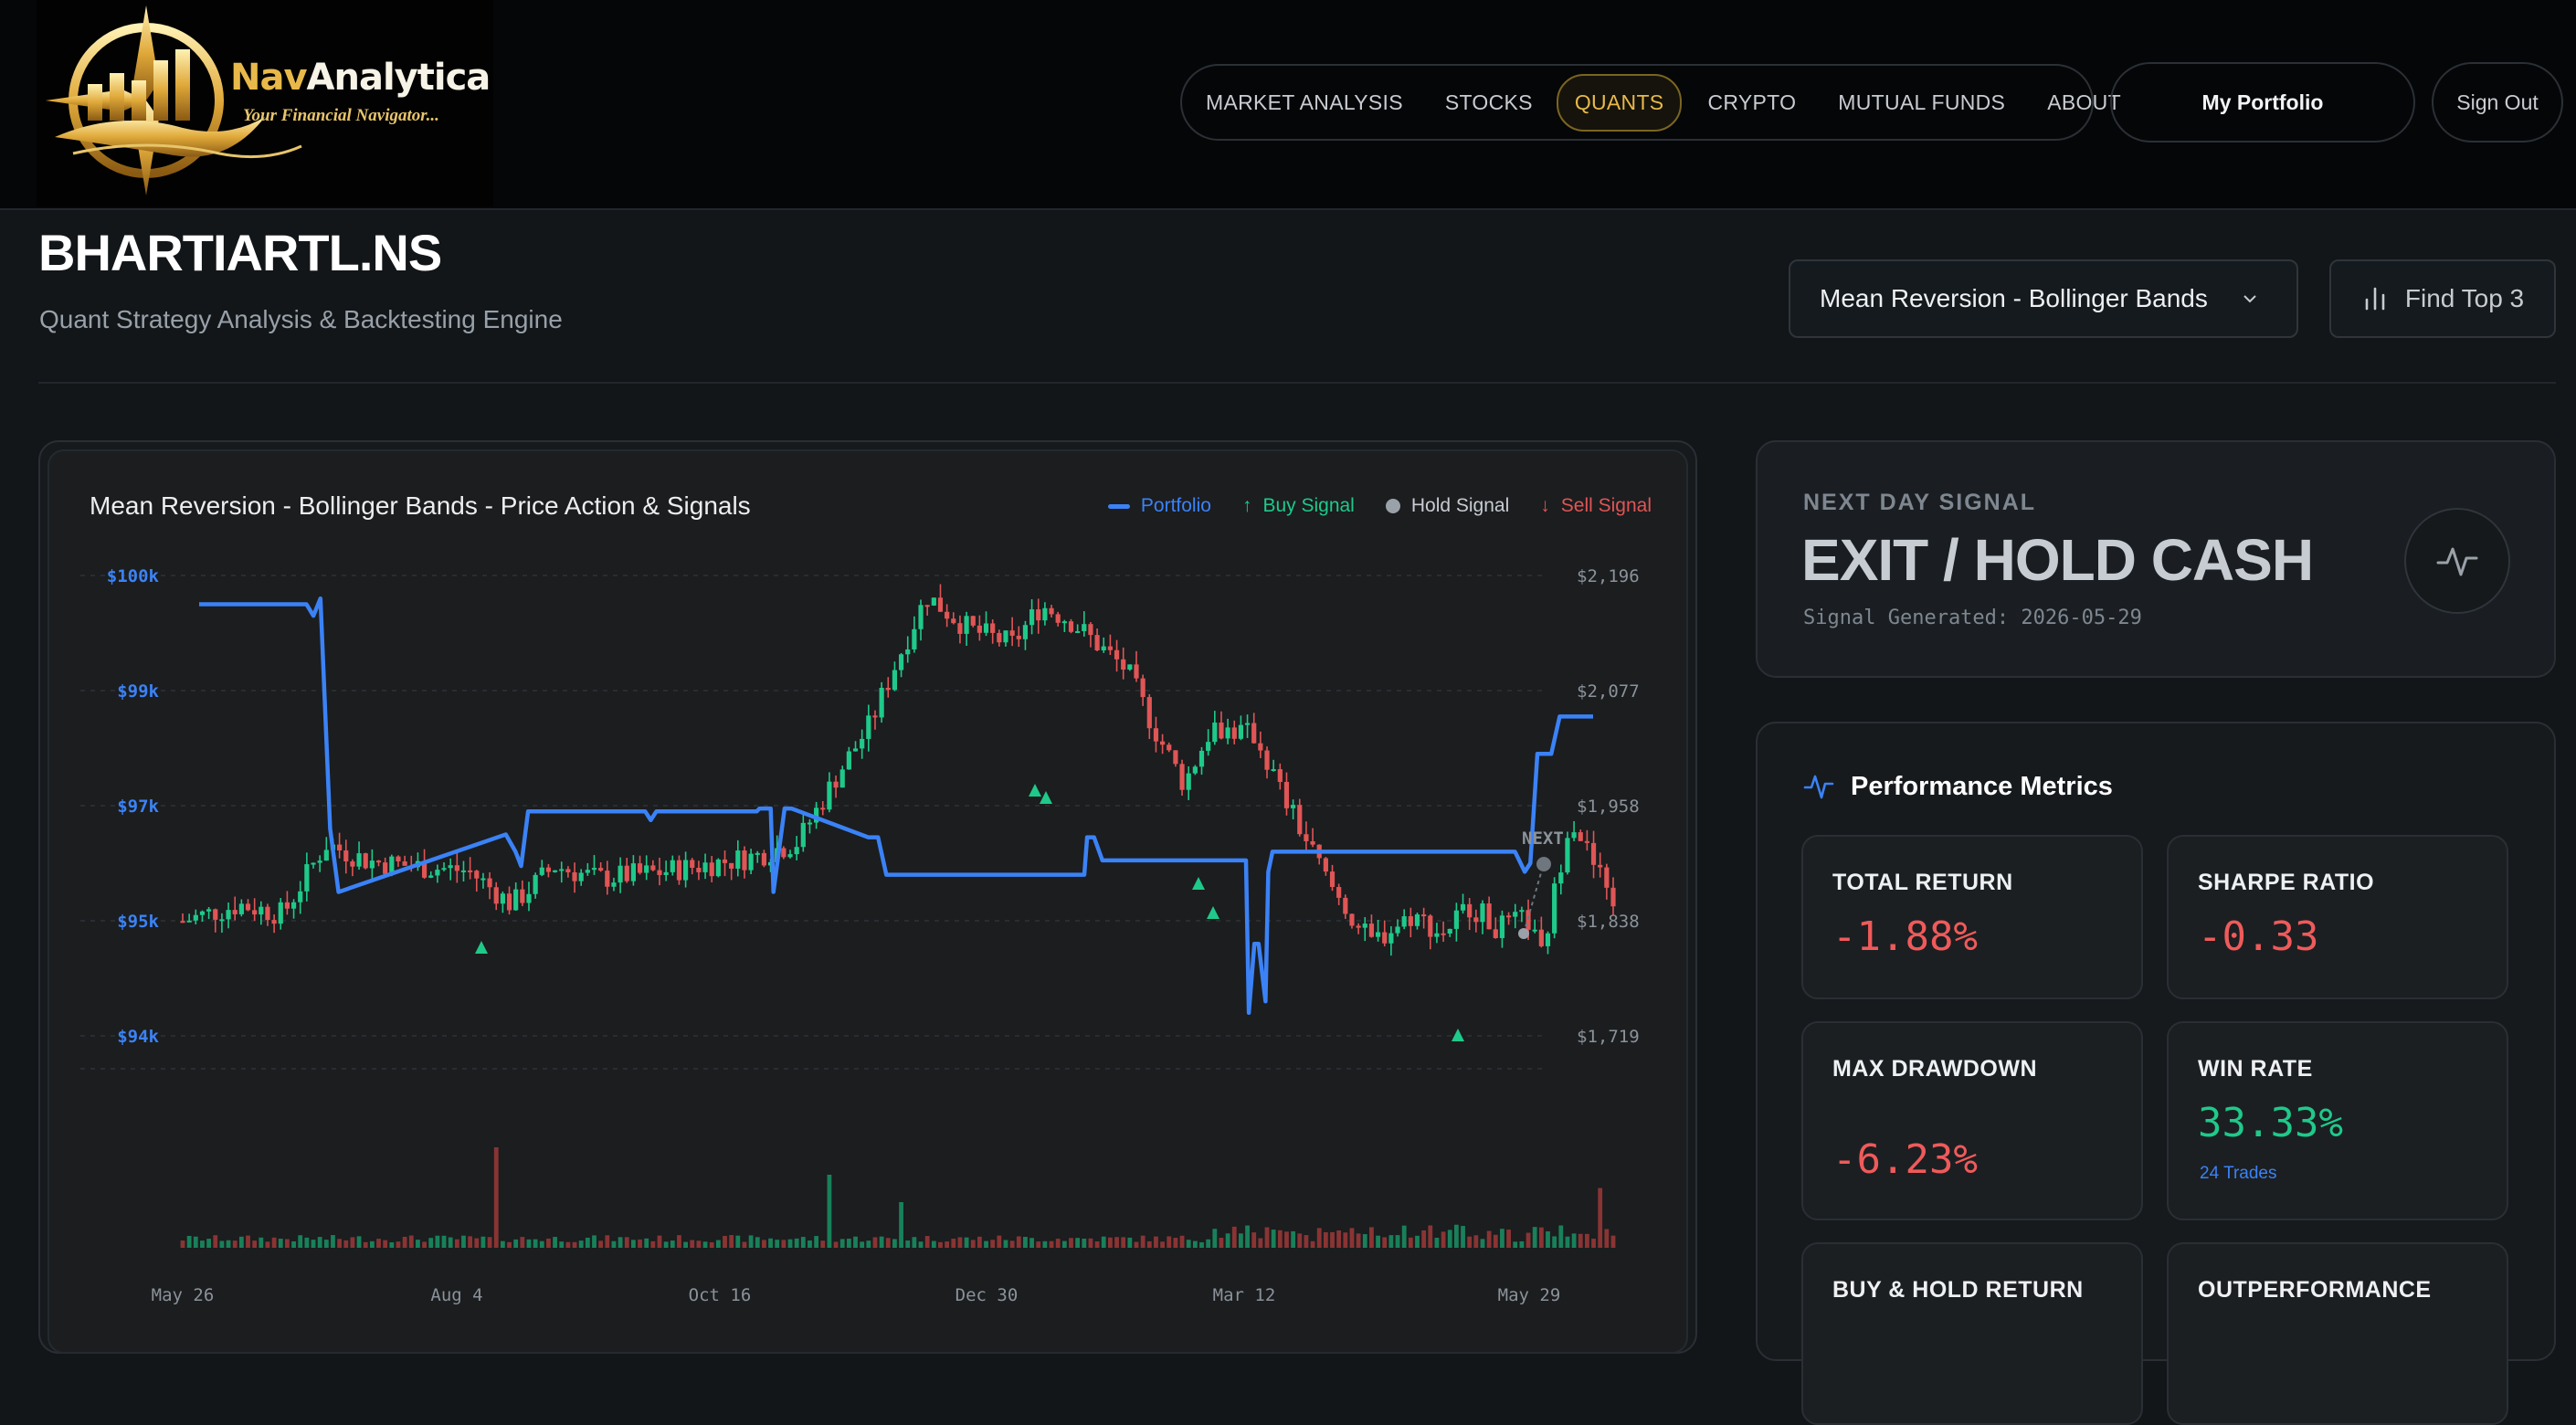 Image resolution: width=2576 pixels, height=1425 pixels. I want to click on sign-out-button: Sign Out, so click(2497, 102).